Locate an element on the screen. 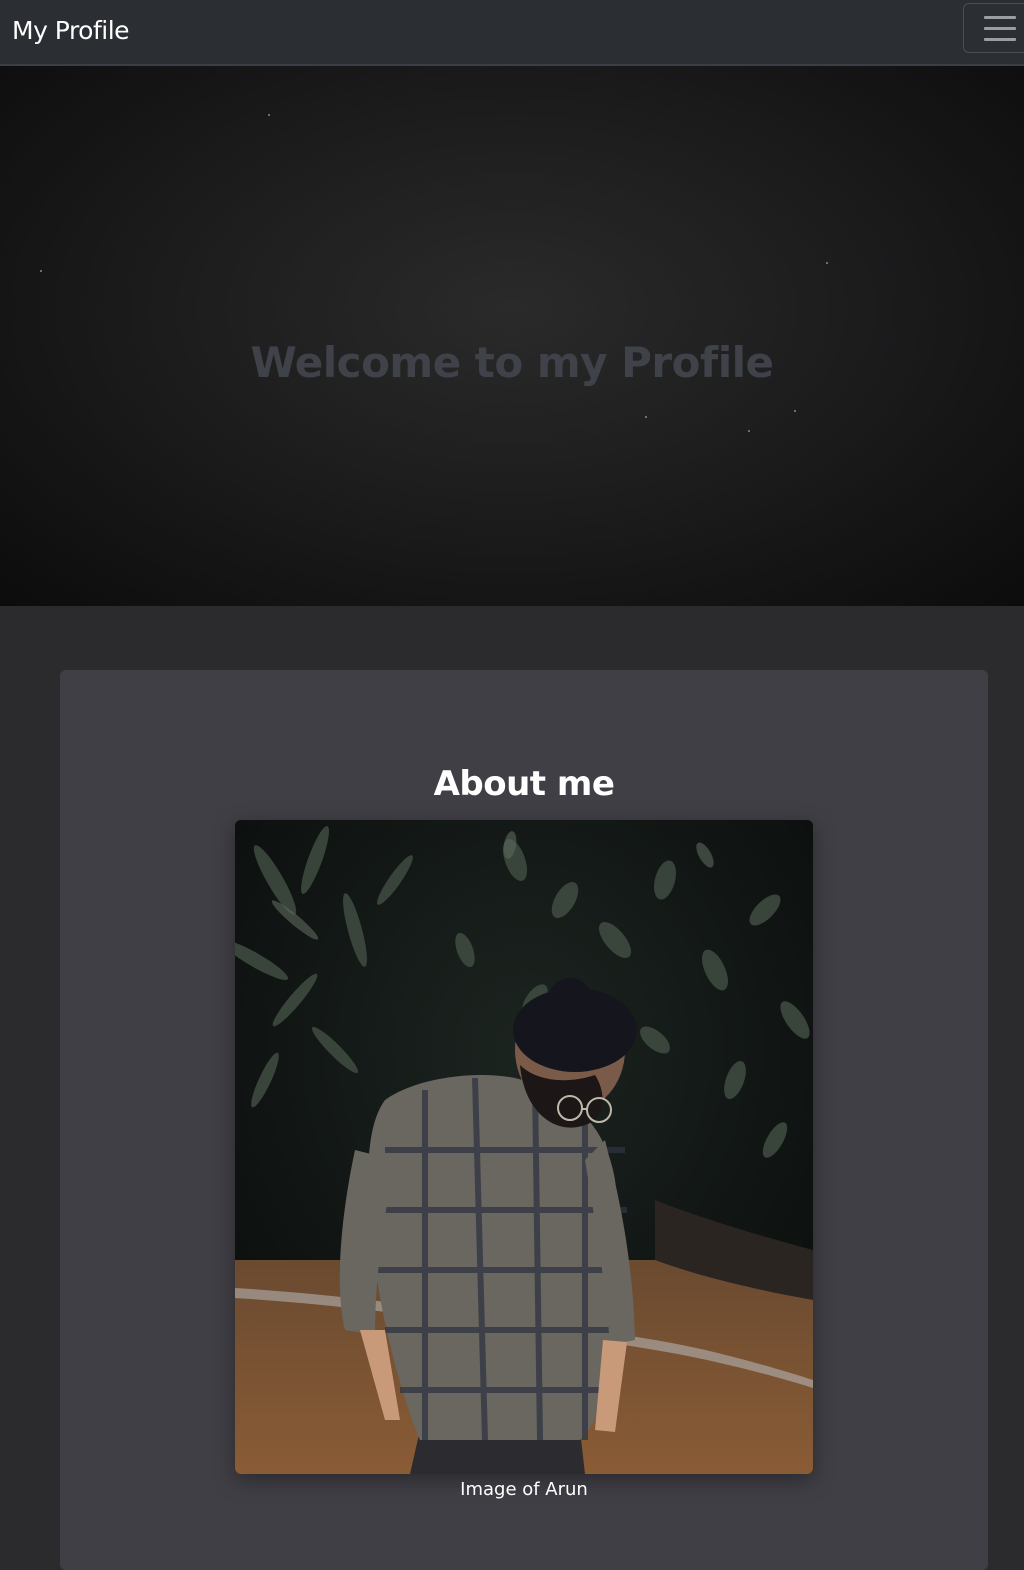 This screenshot has width=1024, height=1570. about-title: About me is located at coordinates (524, 784).